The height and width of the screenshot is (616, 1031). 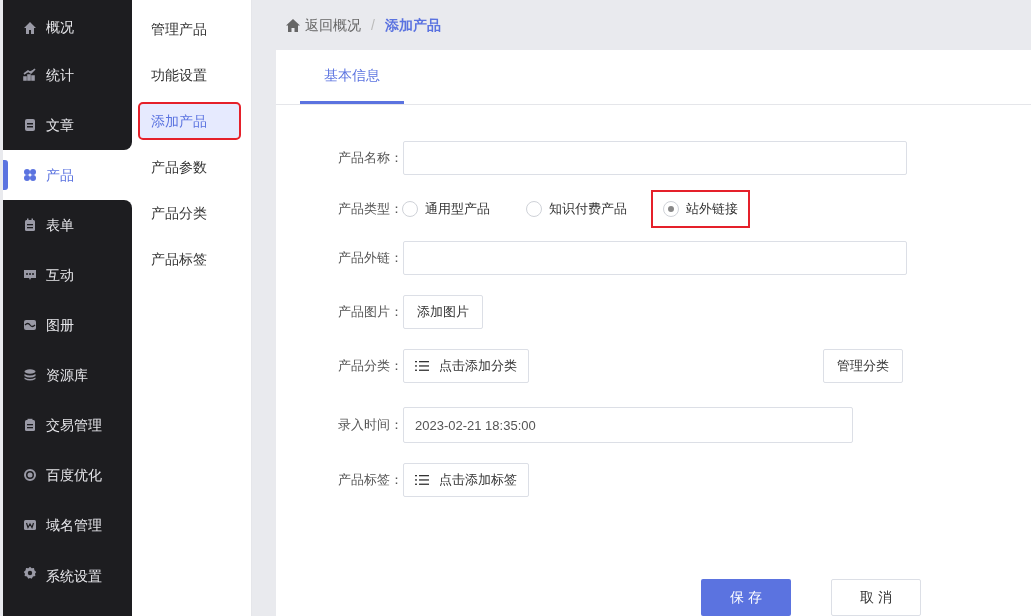 I want to click on sidebar-item: 统计, so click(x=67, y=75).